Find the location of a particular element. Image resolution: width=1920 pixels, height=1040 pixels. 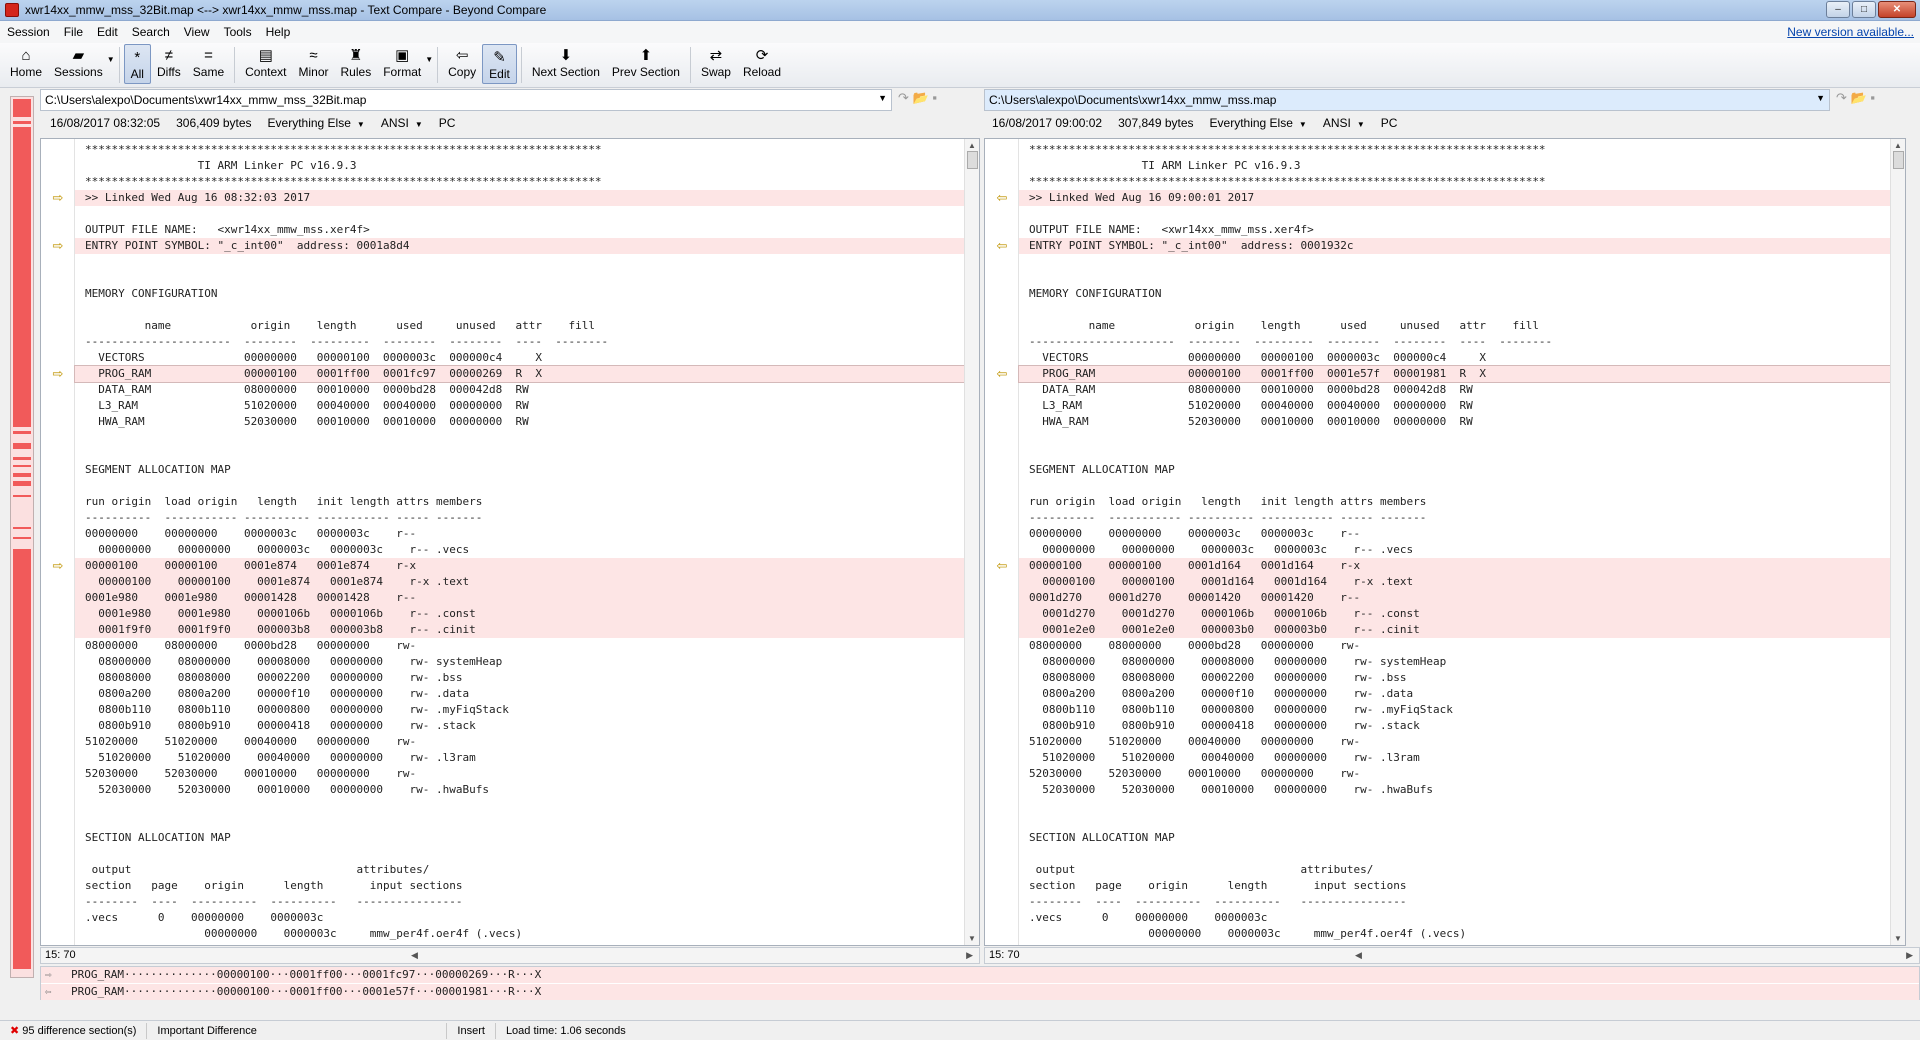

menu-help: Help is located at coordinates (278, 32).